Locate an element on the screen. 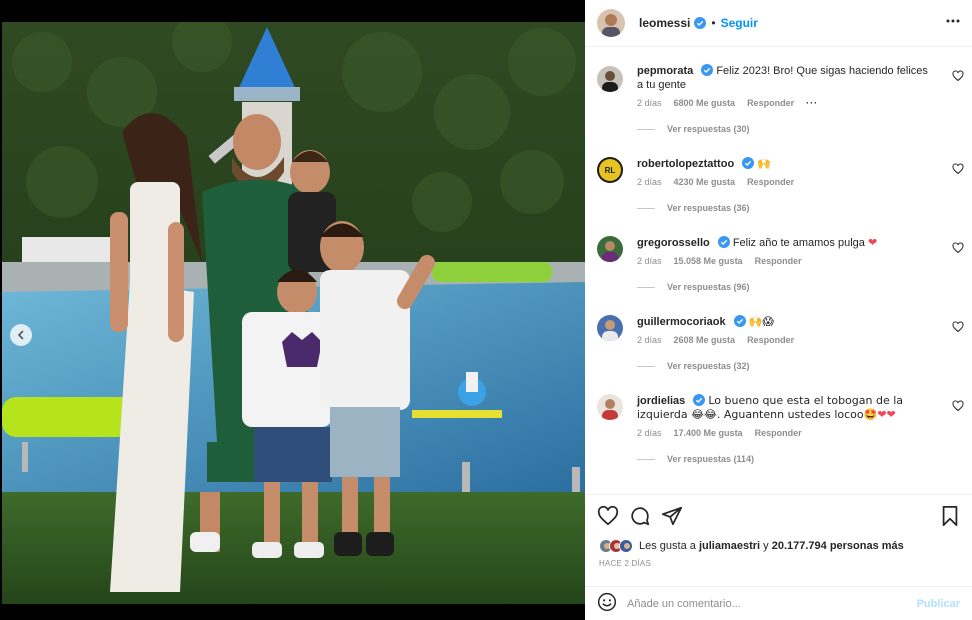 The image size is (972, 620). comment-meta: 2 días 2608 Me gusta Responder is located at coordinates (798, 340).